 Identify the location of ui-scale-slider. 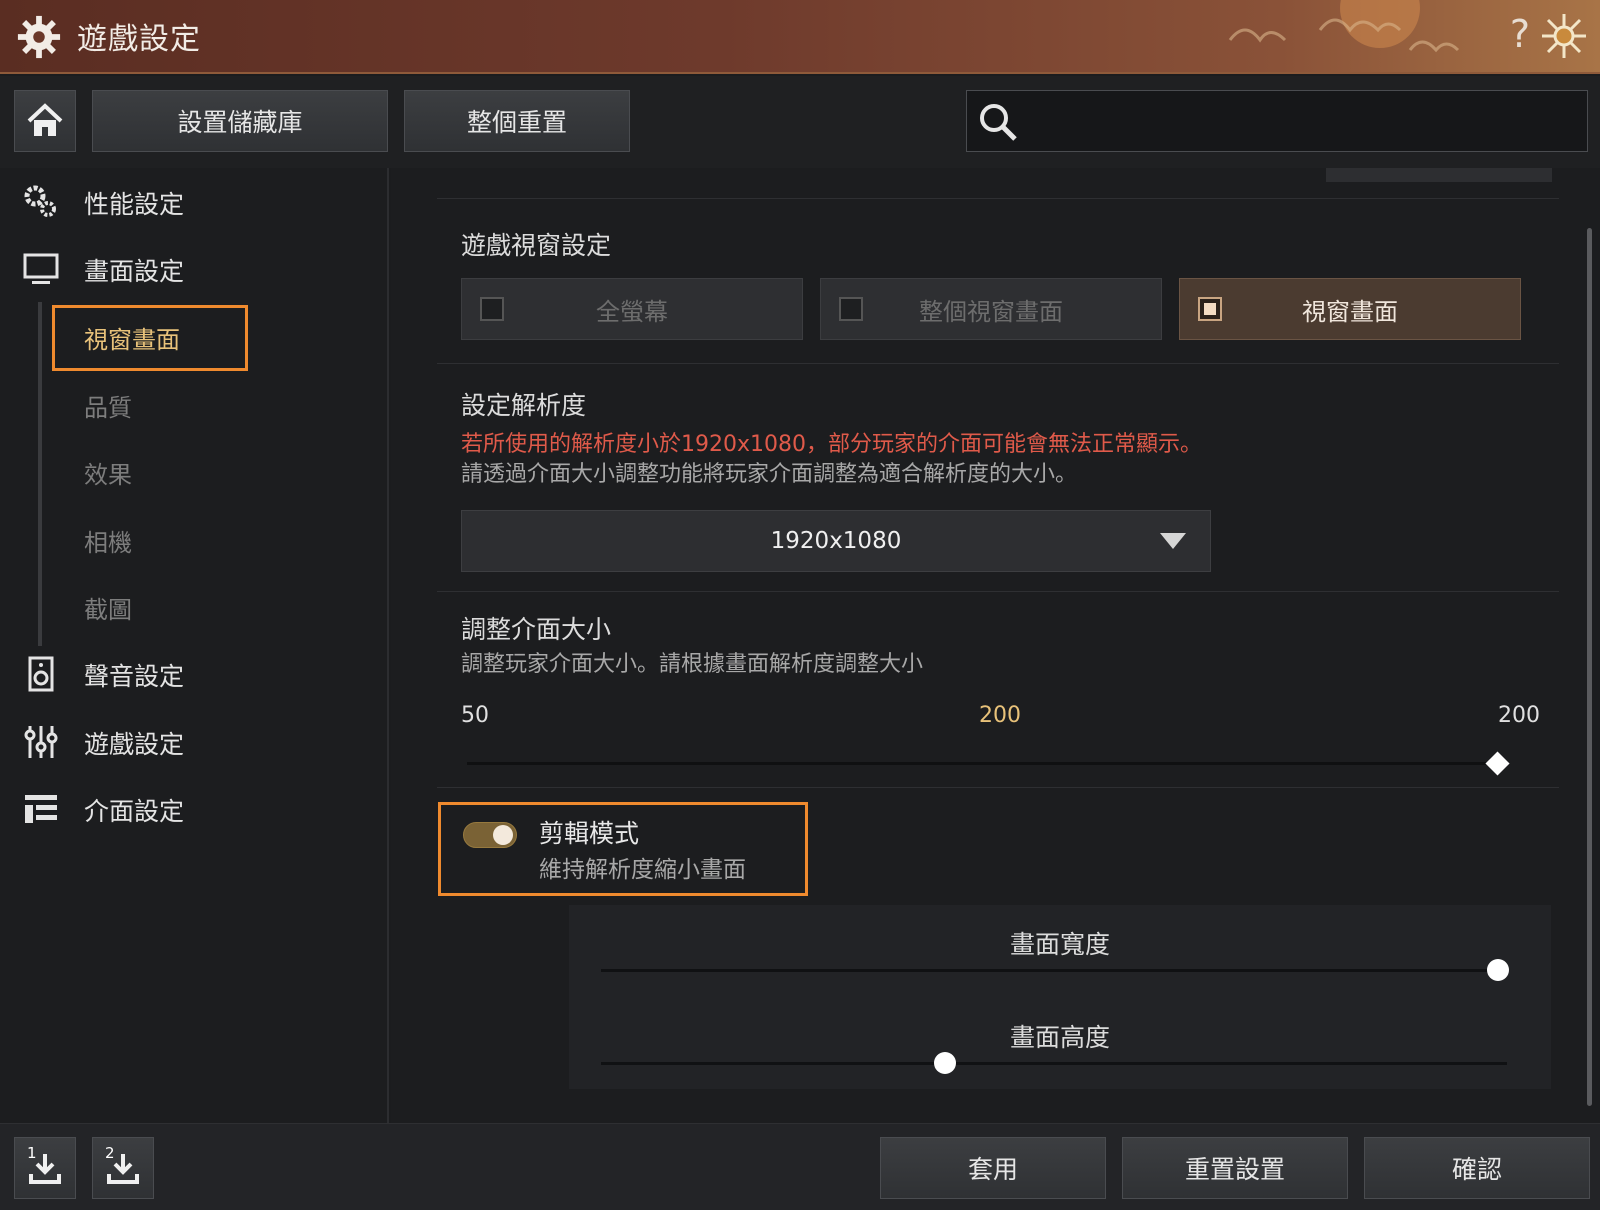
(982, 763).